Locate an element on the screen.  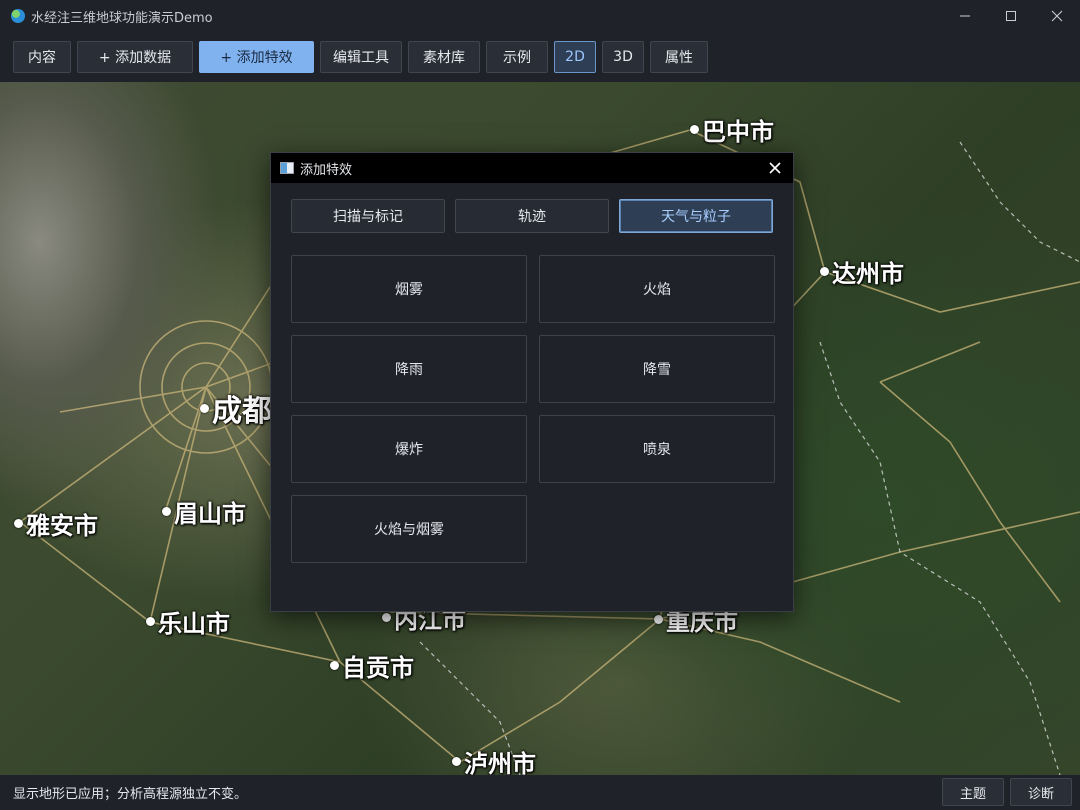
close-window-button is located at coordinates (1057, 16).